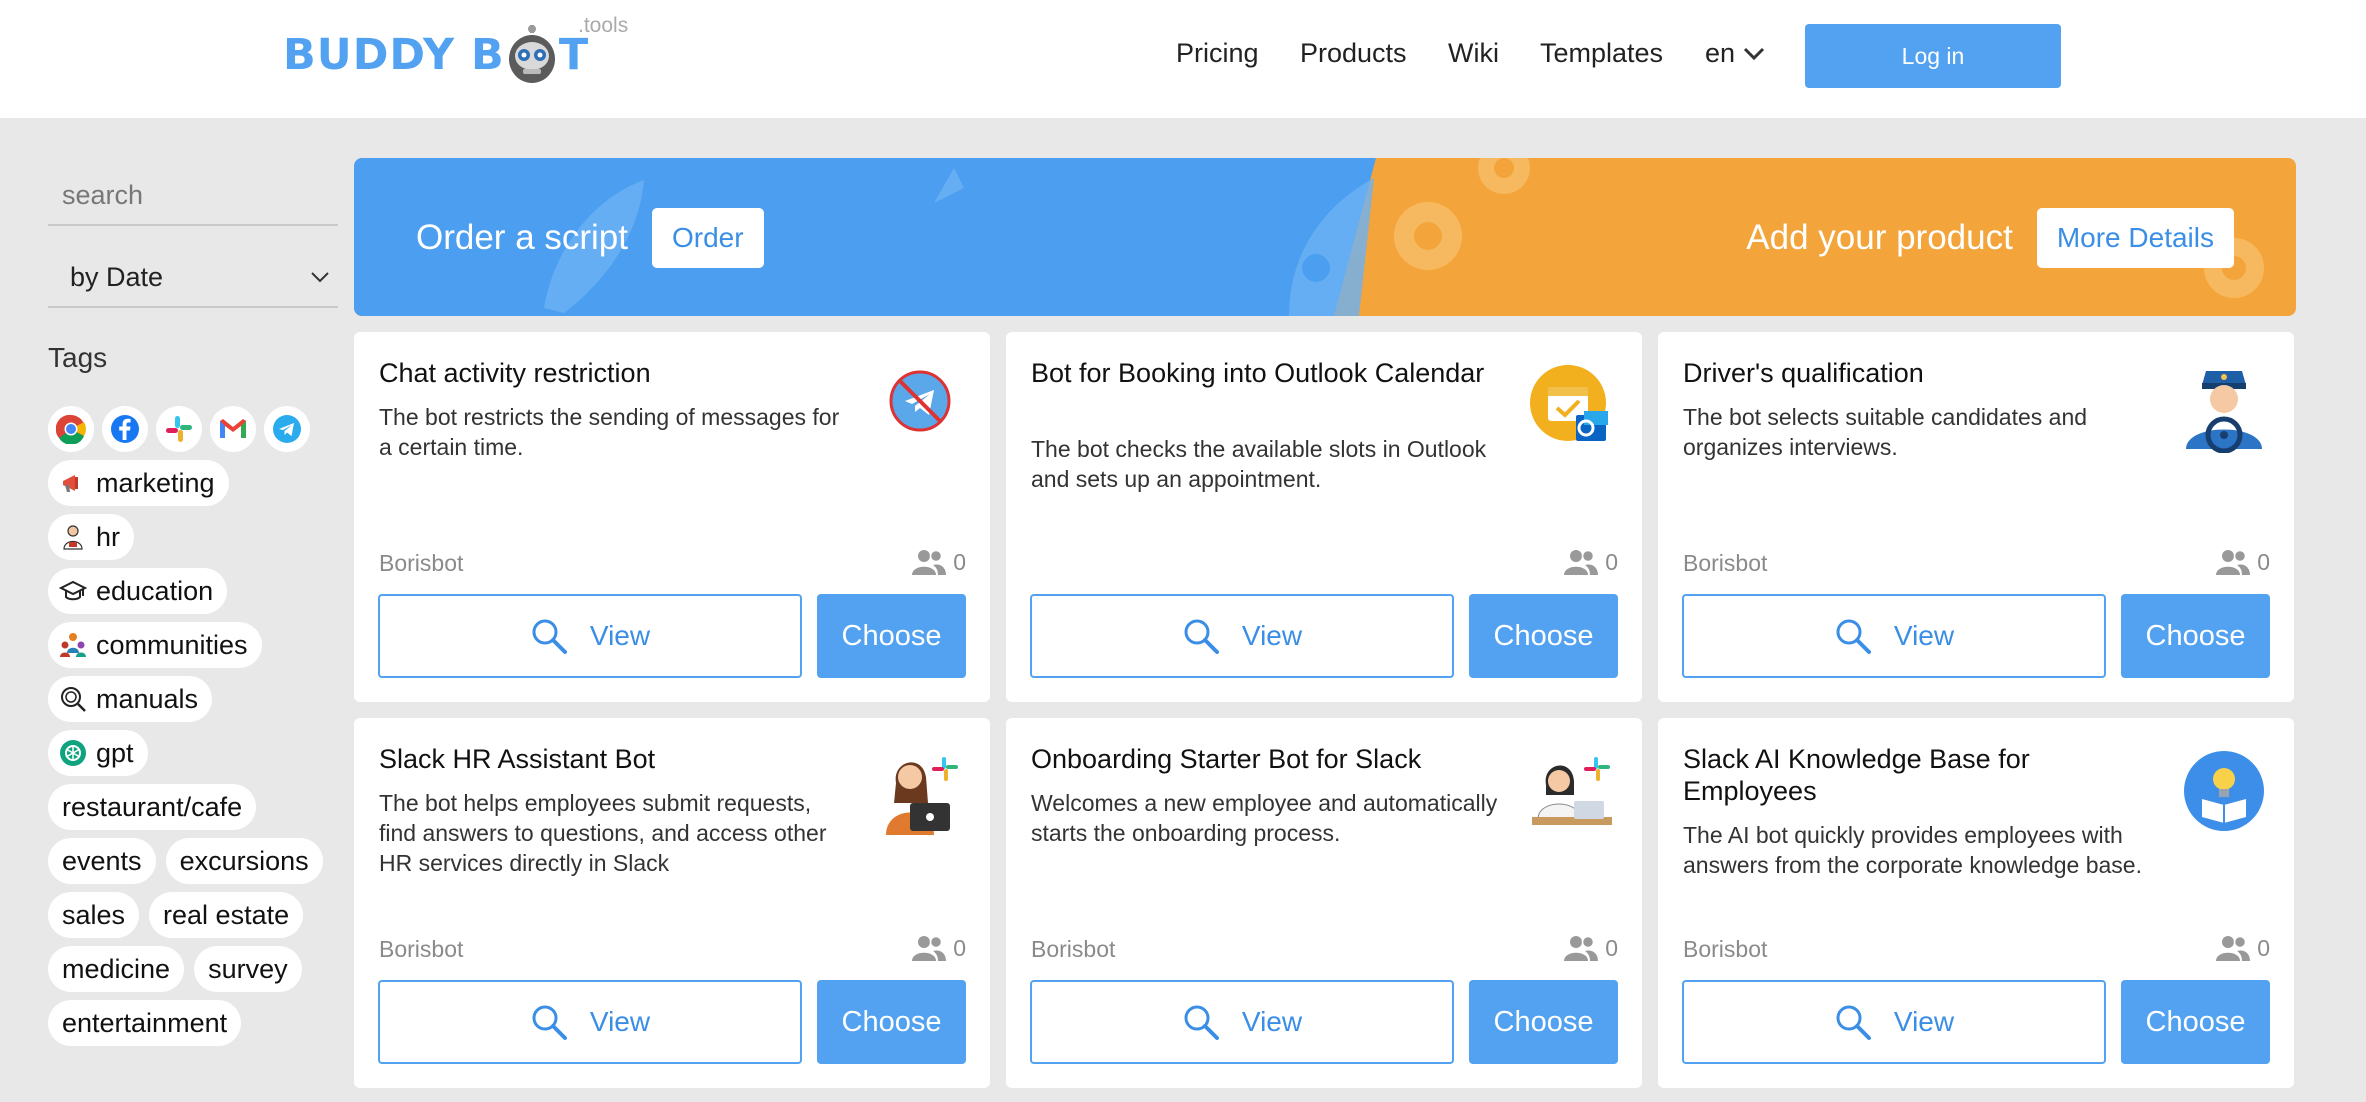  Describe the element at coordinates (245, 196) in the screenshot. I see `search-box` at that location.